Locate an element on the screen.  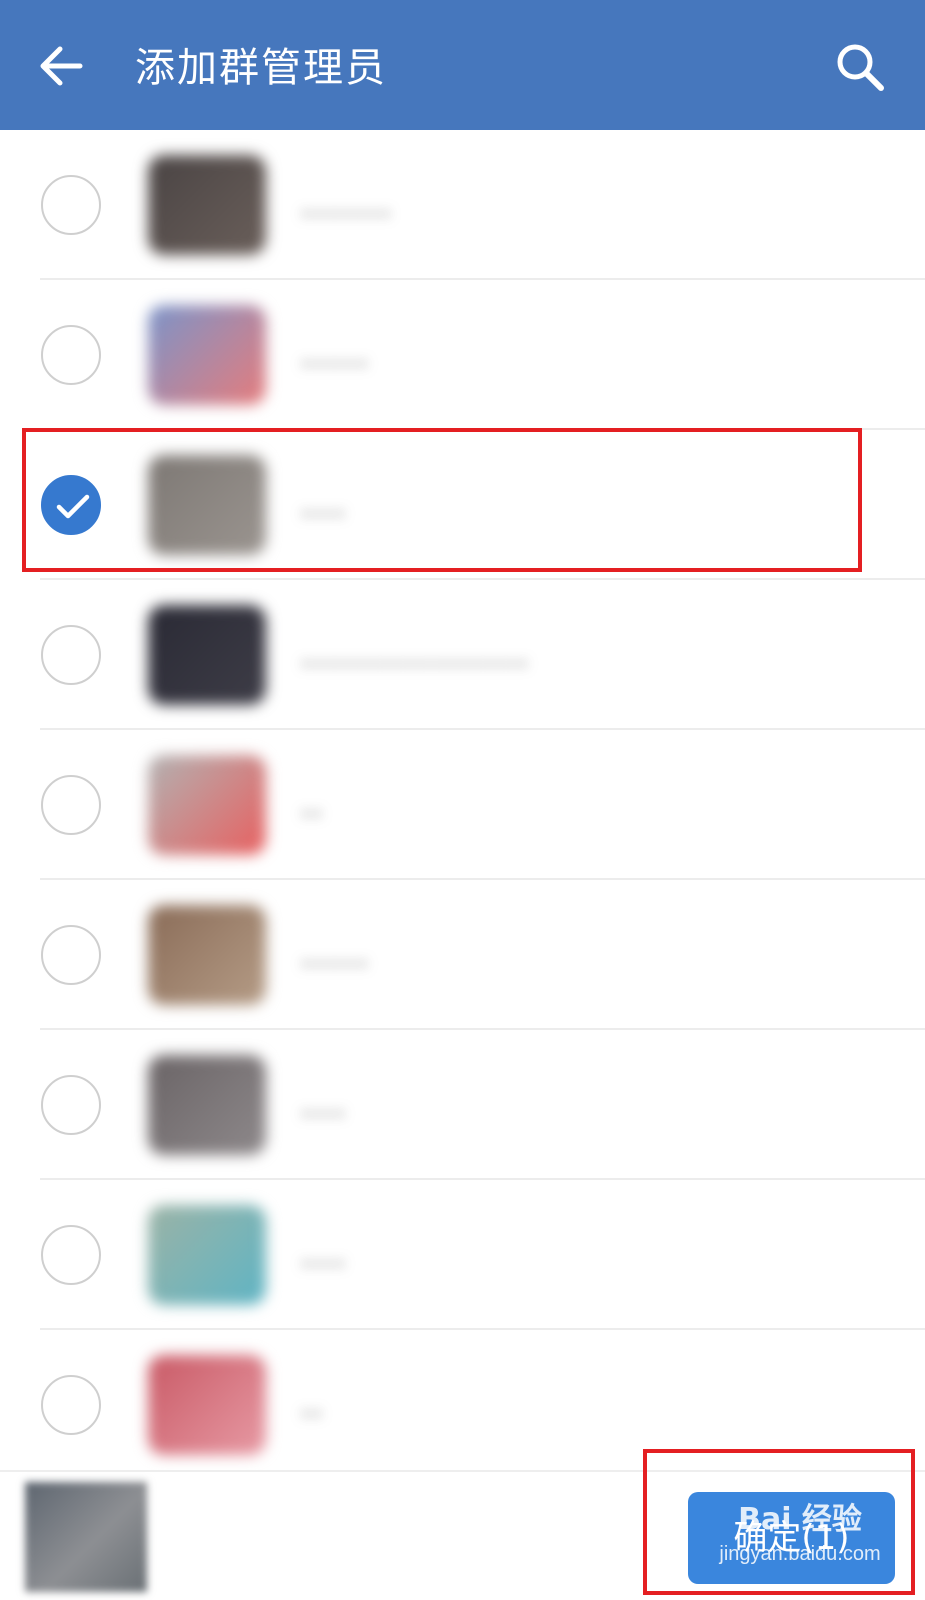
back-button is located at coordinates (62, 66).